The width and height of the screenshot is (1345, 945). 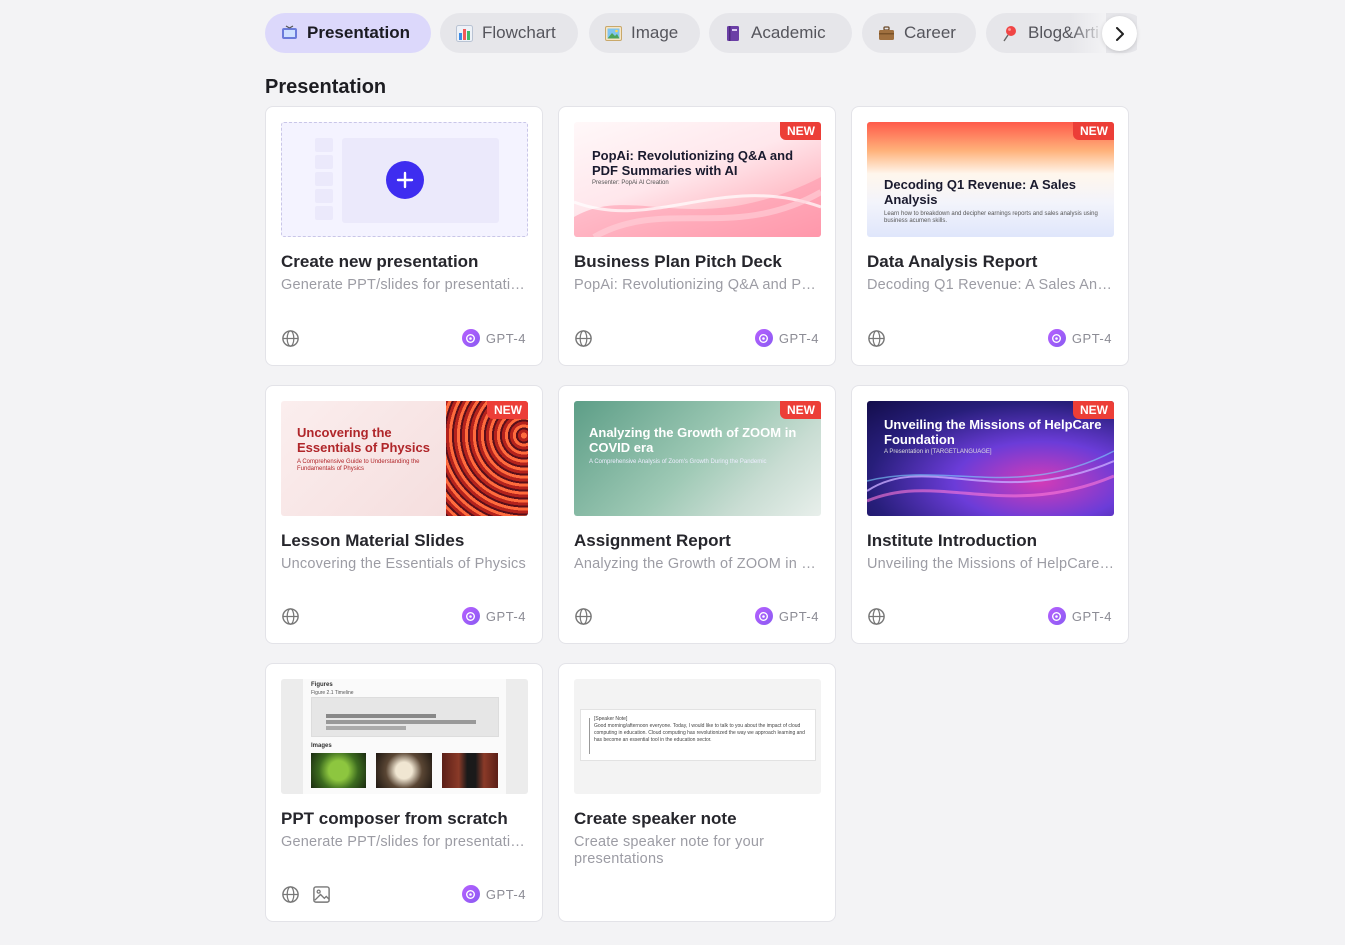 What do you see at coordinates (1088, 33) in the screenshot?
I see `tabs-fade` at bounding box center [1088, 33].